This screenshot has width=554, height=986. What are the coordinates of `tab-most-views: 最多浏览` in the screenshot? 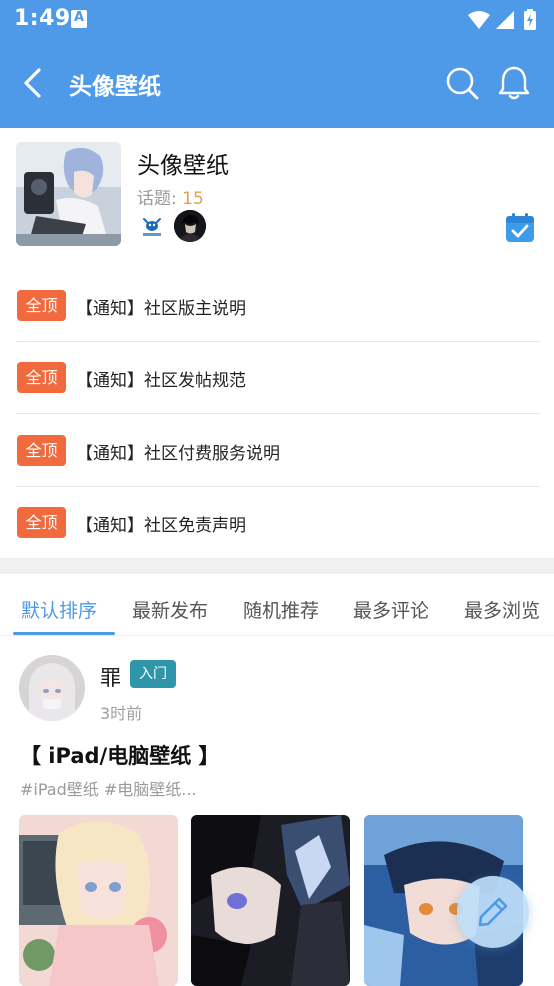 It's located at (502, 609).